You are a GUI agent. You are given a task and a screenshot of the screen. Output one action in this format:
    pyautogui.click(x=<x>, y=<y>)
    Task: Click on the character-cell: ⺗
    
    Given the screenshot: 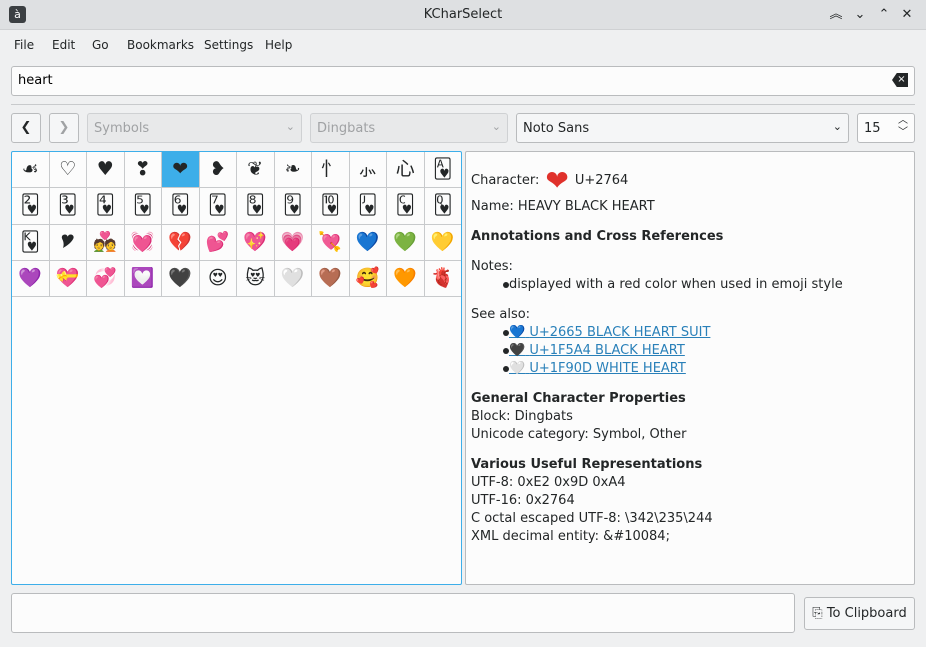 What is the action you would take?
    pyautogui.click(x=368, y=170)
    